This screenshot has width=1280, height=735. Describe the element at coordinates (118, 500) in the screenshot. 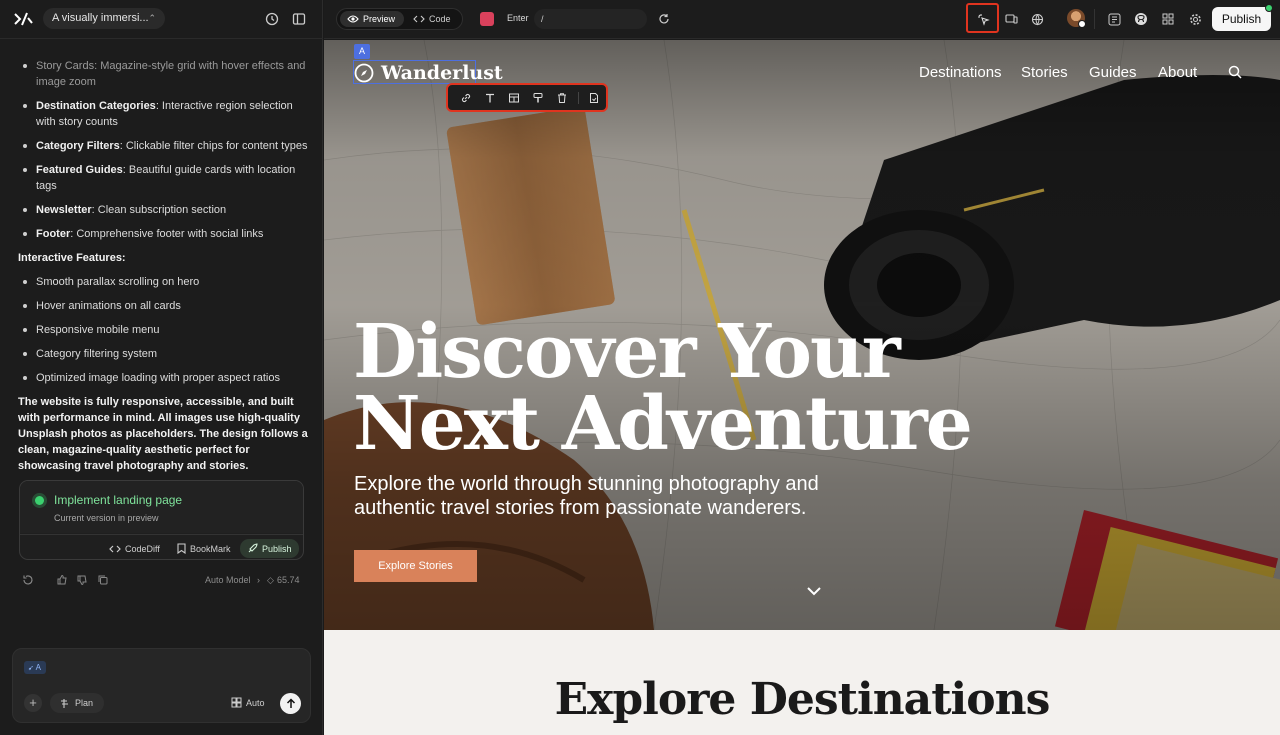

I see `version-title: Implement landing page` at that location.